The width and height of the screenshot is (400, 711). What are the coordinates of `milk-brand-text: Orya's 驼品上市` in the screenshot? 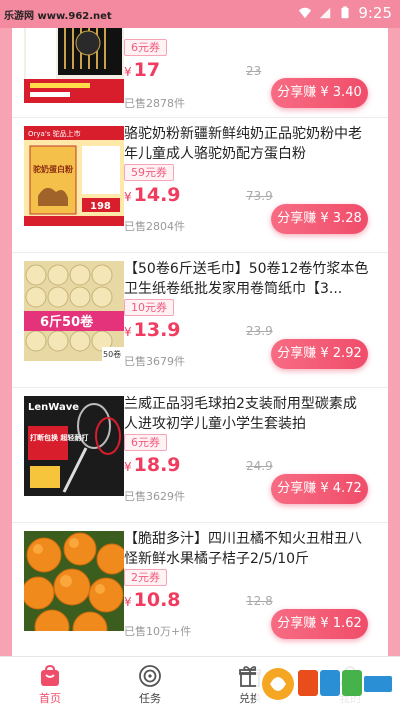 It's located at (54, 133).